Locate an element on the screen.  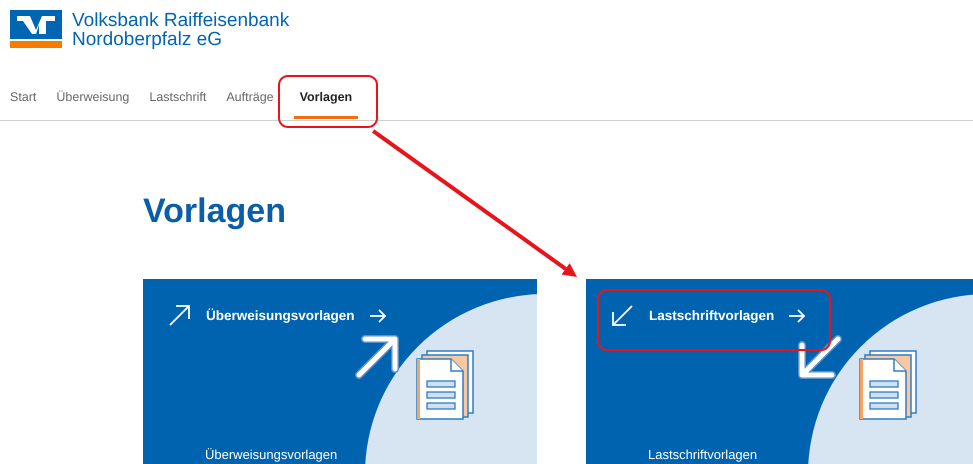
bank-logo-icon is located at coordinates (36, 29).